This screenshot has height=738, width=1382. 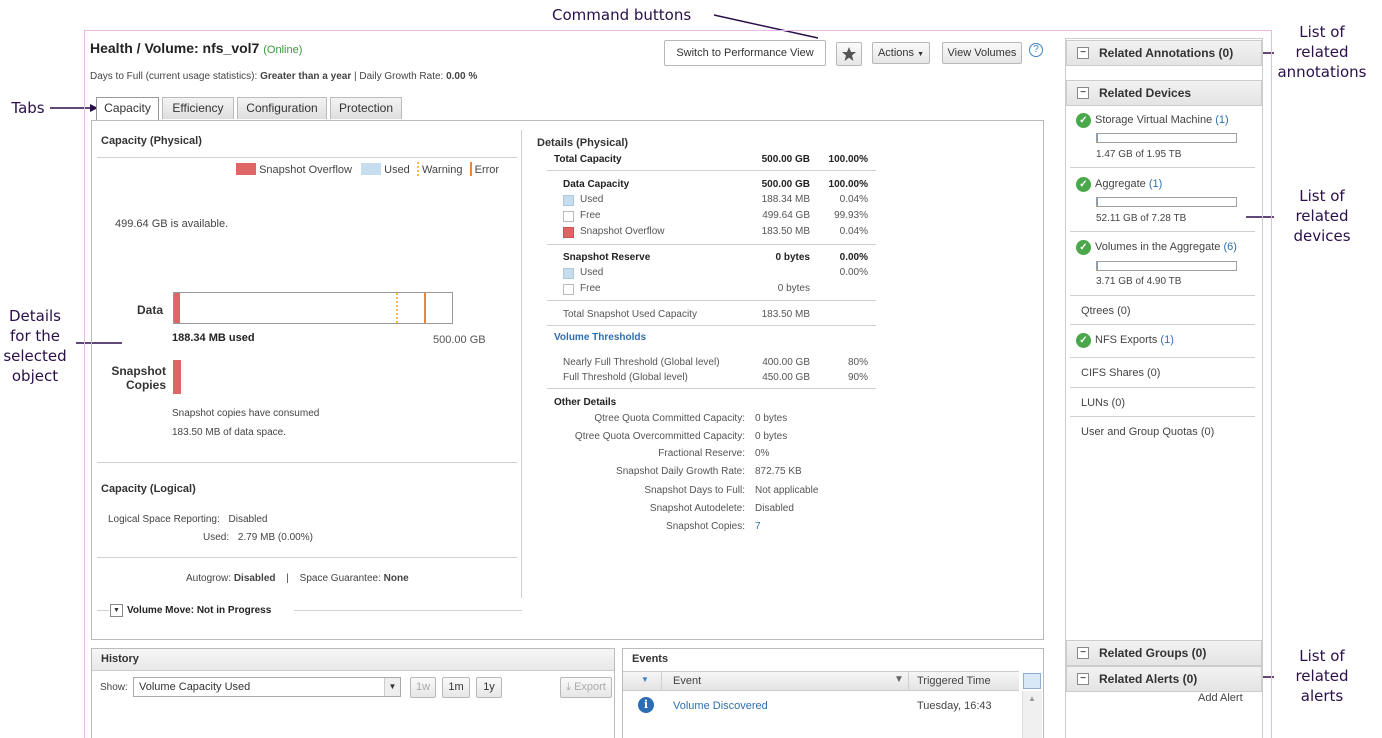 I want to click on nearly-full-value: 400.00 GB, so click(x=786, y=362).